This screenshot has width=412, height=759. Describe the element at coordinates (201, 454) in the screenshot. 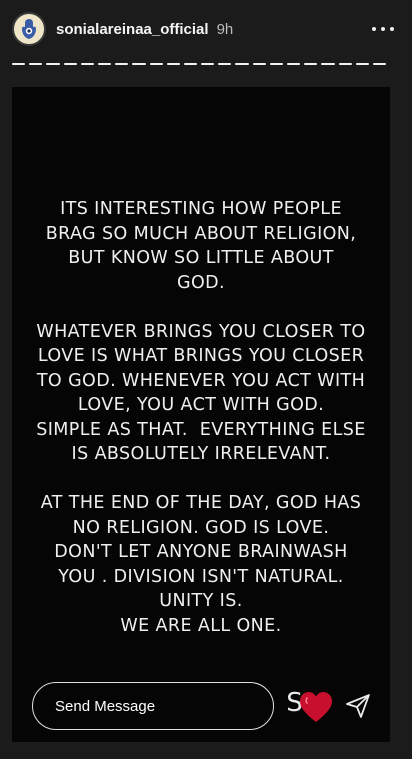

I see `story-line: IS ABSOLUTELY IRRELEVANT.` at that location.